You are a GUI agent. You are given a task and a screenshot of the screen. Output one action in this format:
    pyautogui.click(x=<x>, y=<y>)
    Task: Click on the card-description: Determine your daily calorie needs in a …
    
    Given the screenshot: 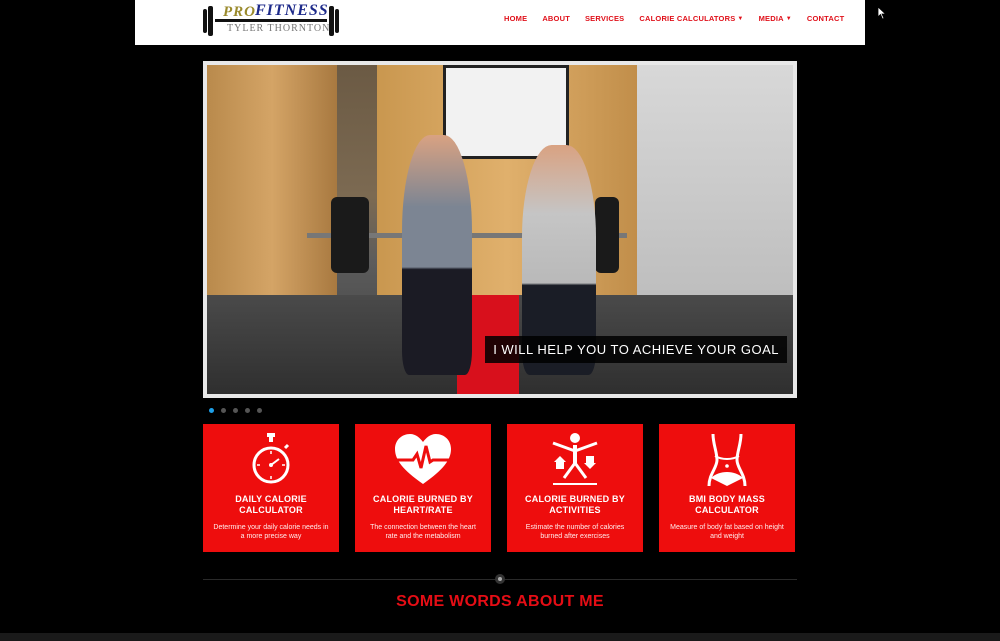 What is the action you would take?
    pyautogui.click(x=271, y=532)
    